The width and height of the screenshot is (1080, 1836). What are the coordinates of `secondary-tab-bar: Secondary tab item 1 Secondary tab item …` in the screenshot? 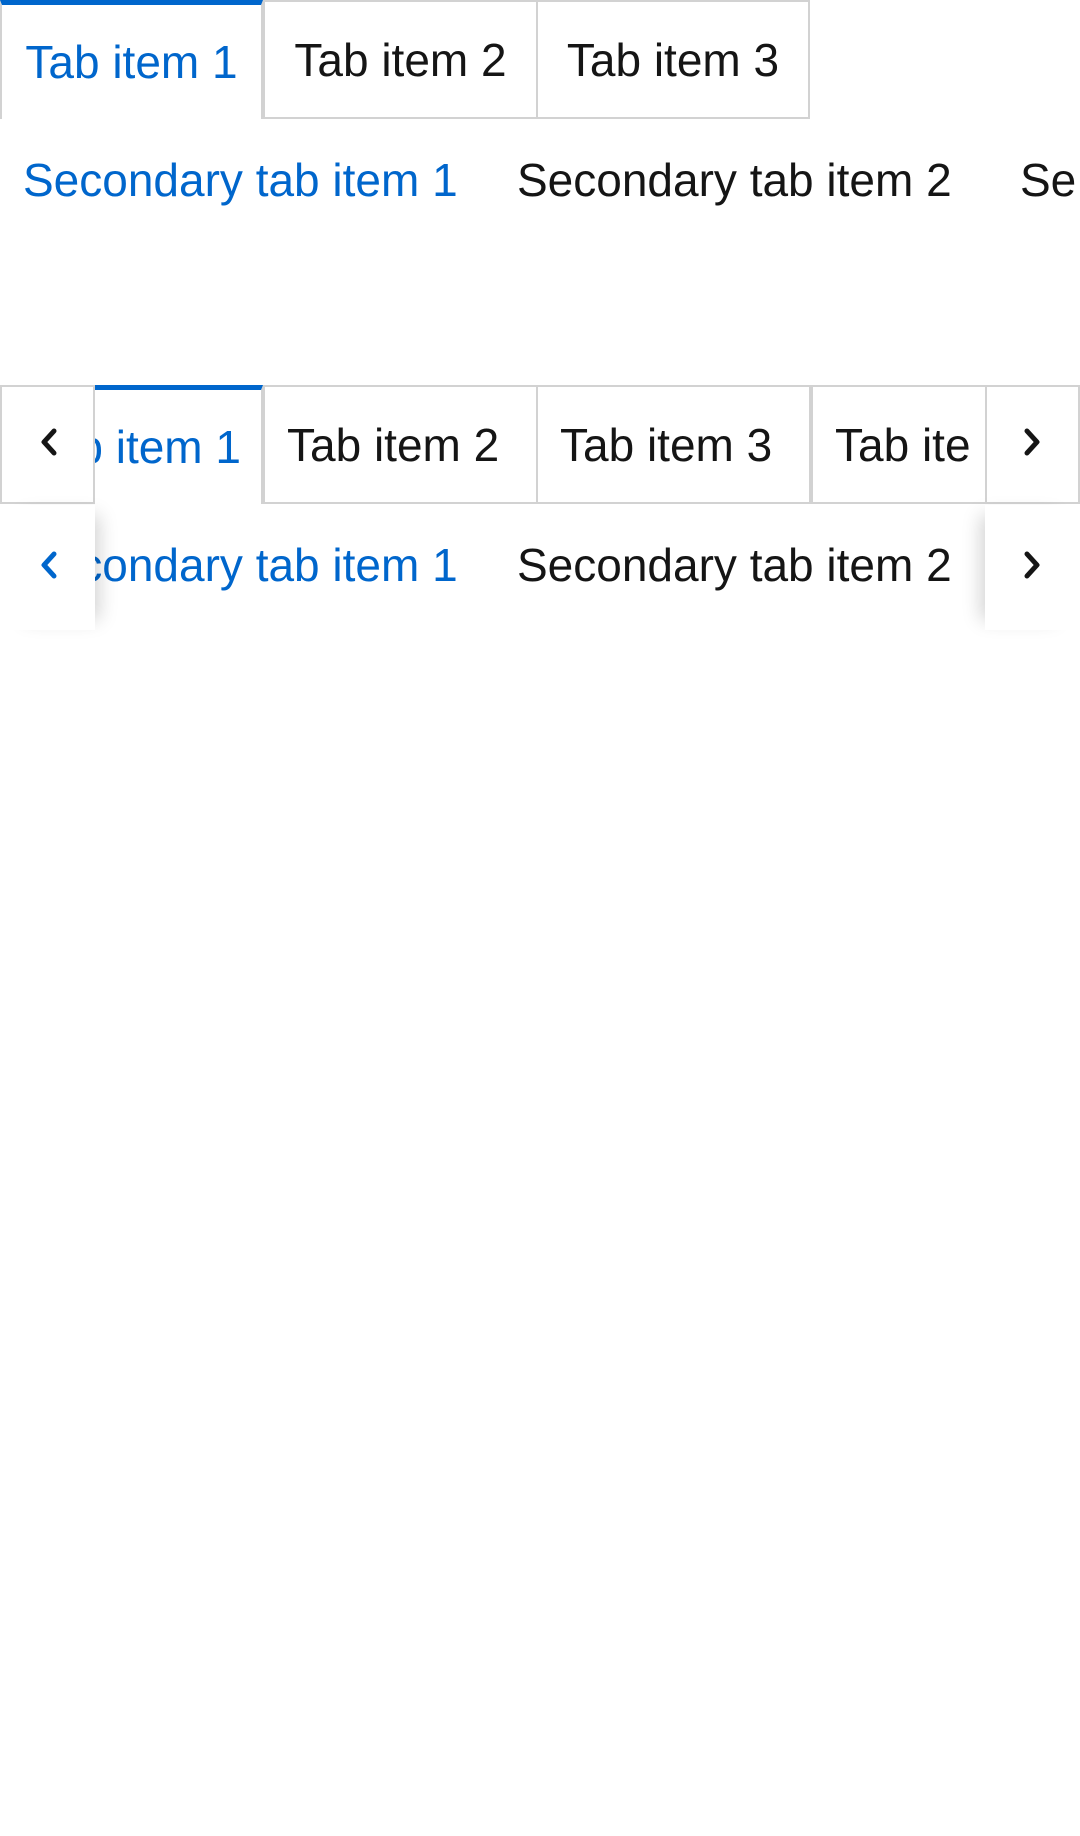 It's located at (540, 180).